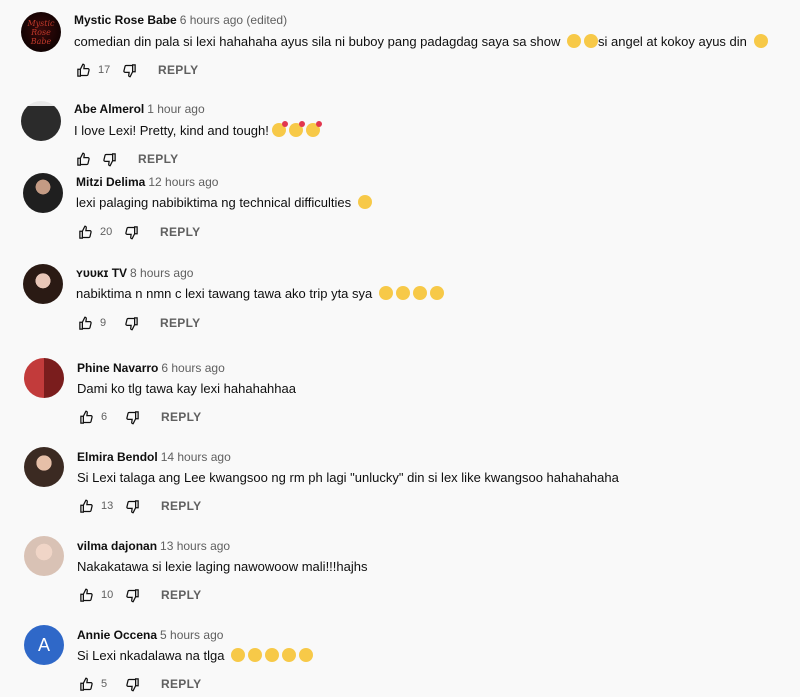 The height and width of the screenshot is (697, 800). Describe the element at coordinates (126, 159) in the screenshot. I see `comment-actions: REPLY` at that location.